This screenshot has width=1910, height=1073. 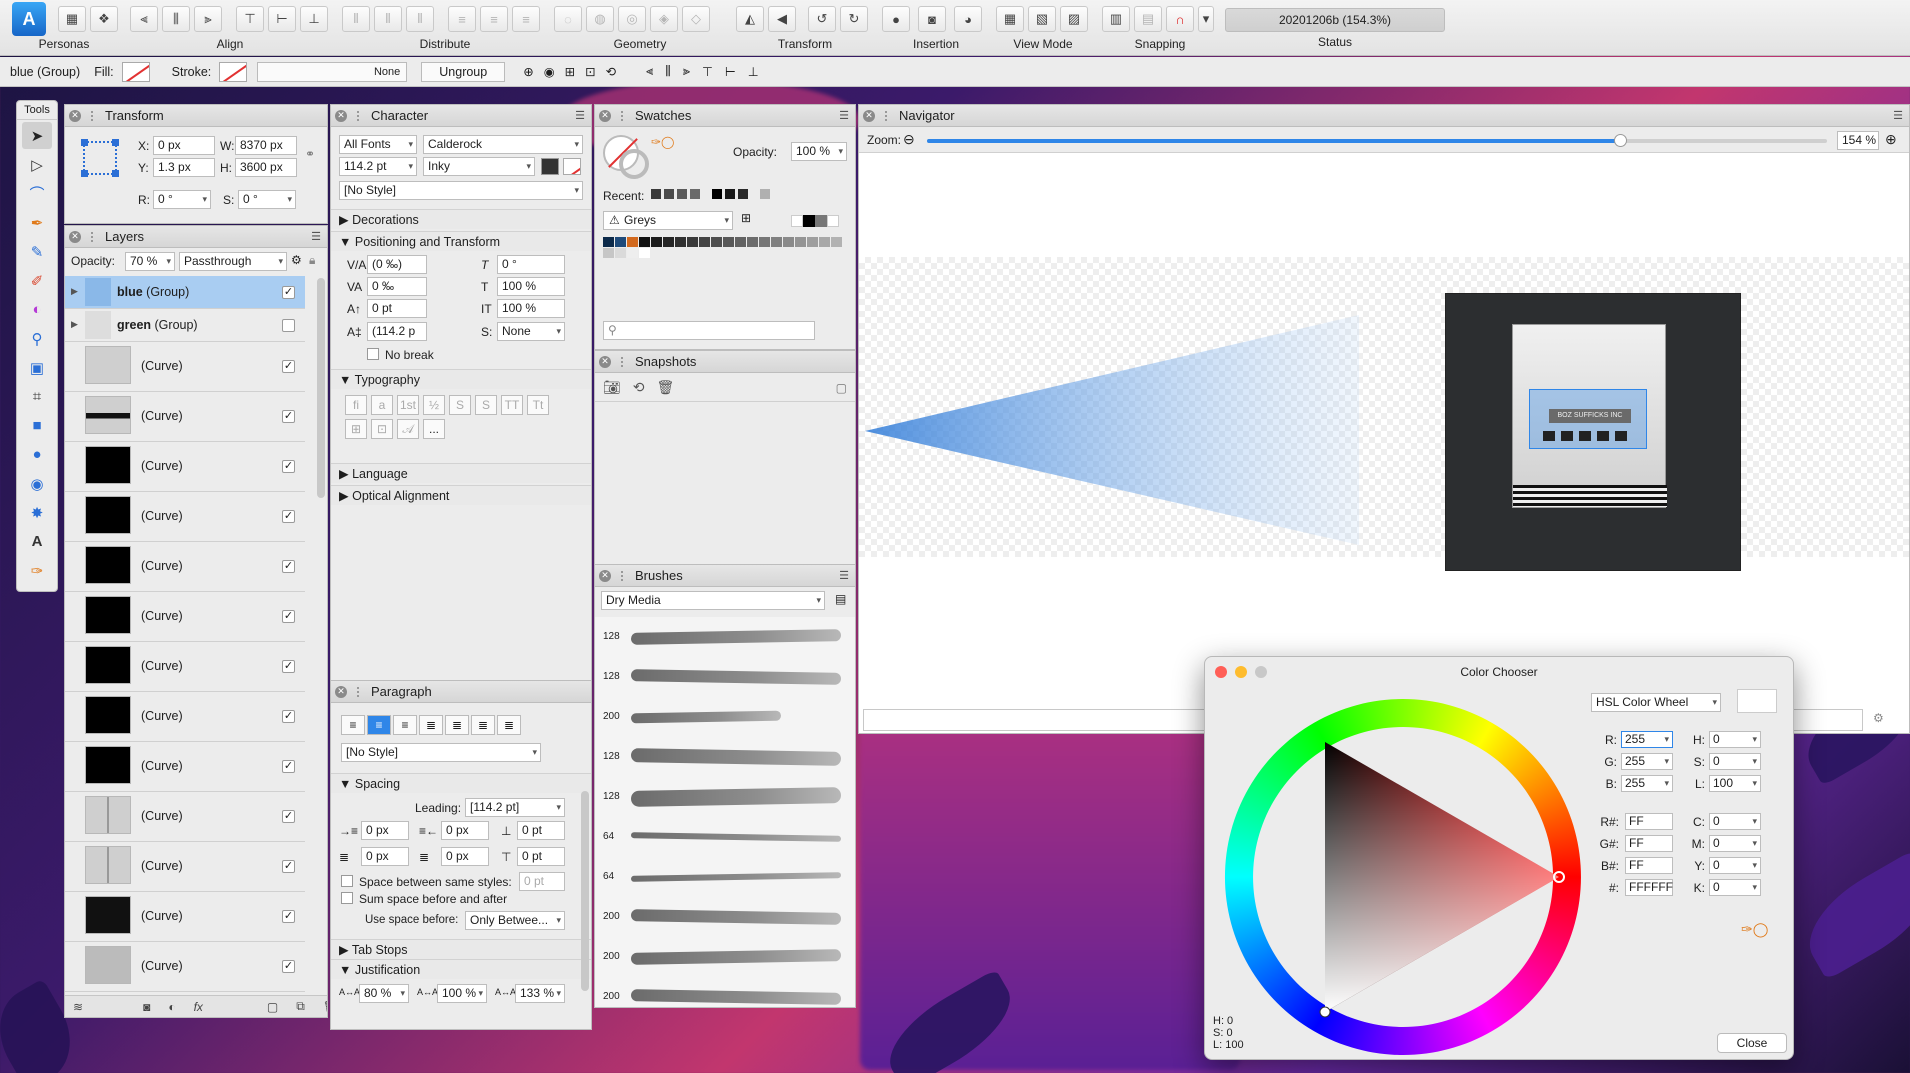 I want to click on snapshot-options-icon: ▢, so click(x=841, y=388).